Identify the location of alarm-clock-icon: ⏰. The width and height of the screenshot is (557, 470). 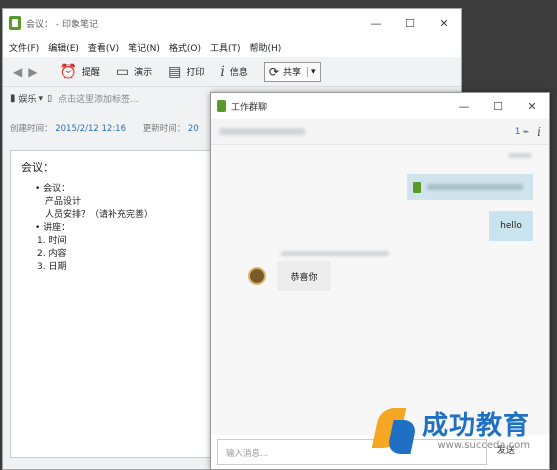
(68, 71).